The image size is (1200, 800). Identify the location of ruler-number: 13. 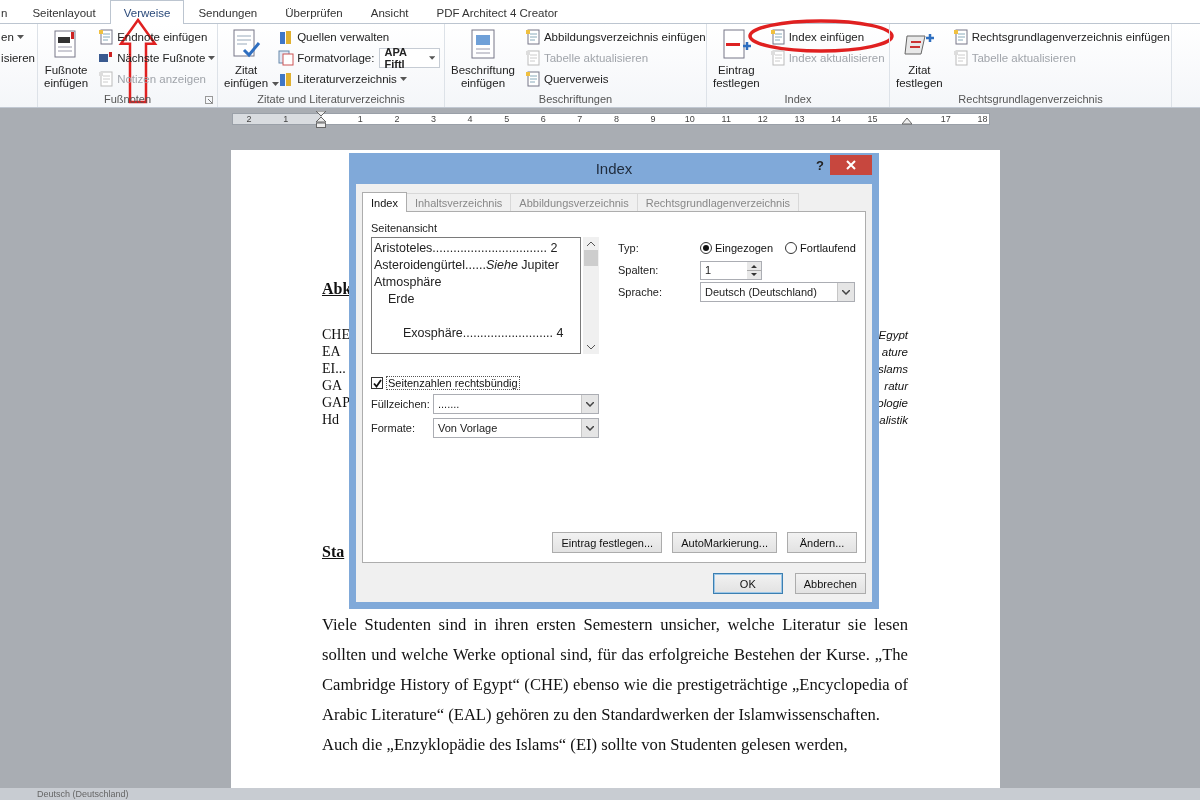
(799, 119).